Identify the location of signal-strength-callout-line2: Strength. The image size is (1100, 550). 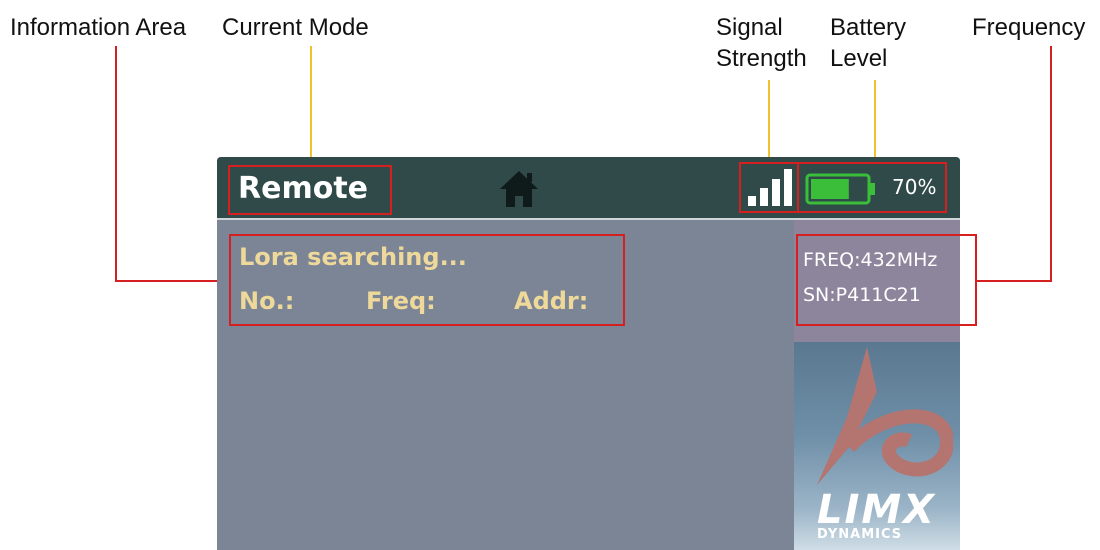
(761, 58).